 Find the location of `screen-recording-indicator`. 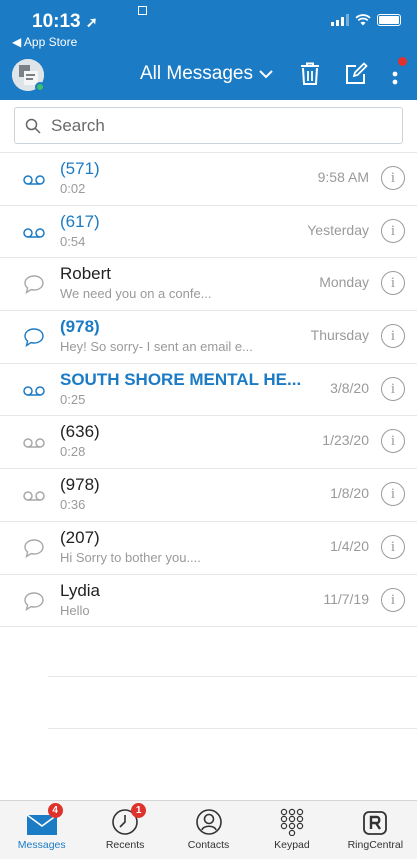

screen-recording-indicator is located at coordinates (142, 10).